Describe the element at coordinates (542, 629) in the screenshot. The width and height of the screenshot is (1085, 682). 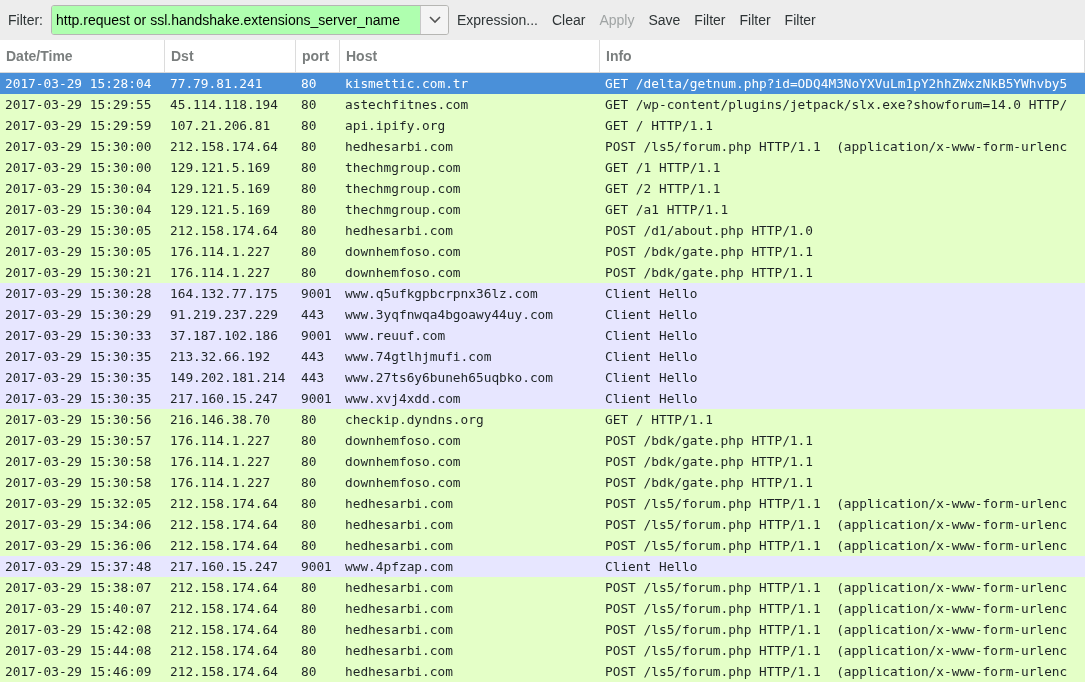
I see `table-row: 2017-03-29 15:42:08 212.158.174.64 80 hedhesarbi.com POST /ls5/forum.php HTTP/1.1 (application/x-www-form-urlenc` at that location.